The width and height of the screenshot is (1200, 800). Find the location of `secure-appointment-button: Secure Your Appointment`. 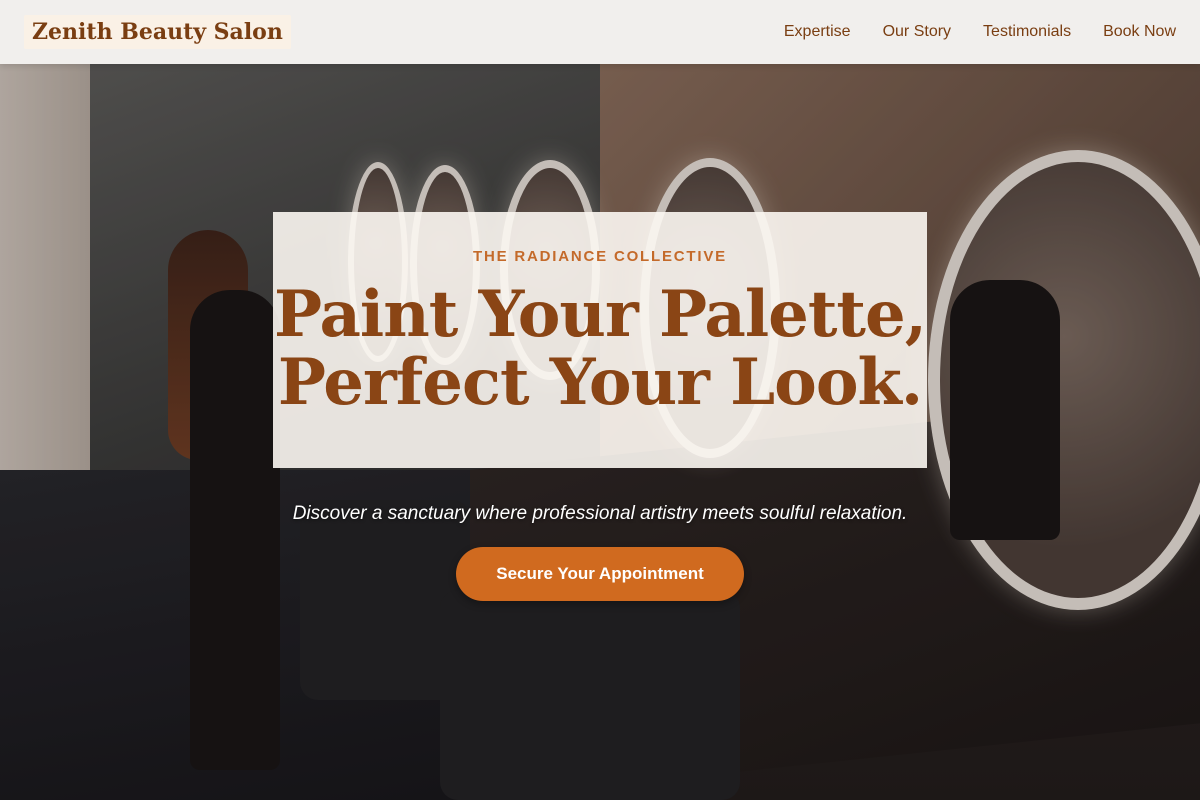

secure-appointment-button: Secure Your Appointment is located at coordinates (600, 574).